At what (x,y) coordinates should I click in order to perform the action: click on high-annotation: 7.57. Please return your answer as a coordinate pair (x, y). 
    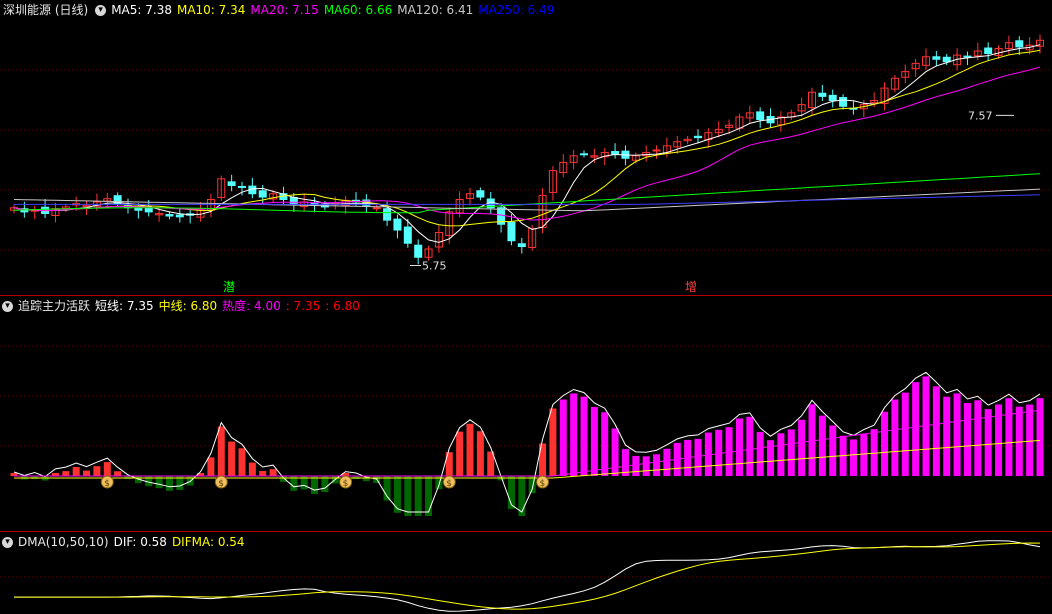
    Looking at the image, I should click on (980, 115).